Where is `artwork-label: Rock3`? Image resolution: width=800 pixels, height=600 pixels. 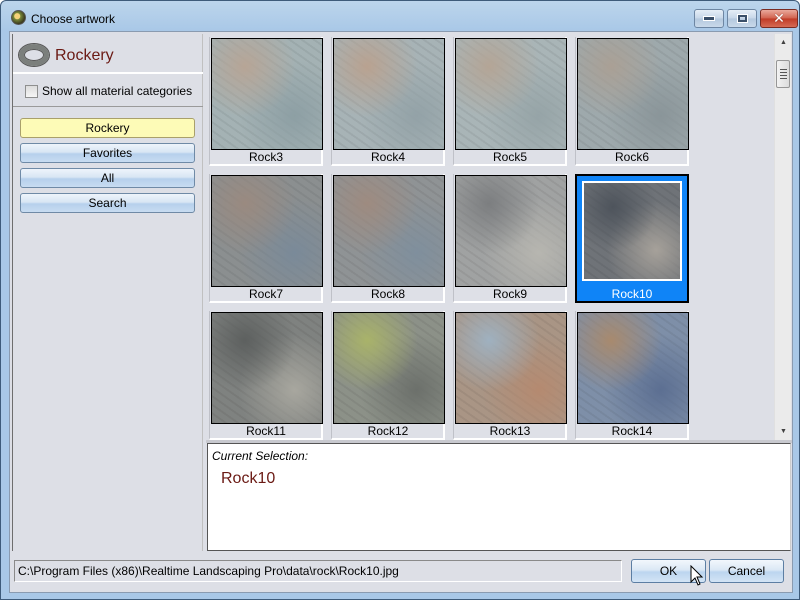 artwork-label: Rock3 is located at coordinates (265, 157).